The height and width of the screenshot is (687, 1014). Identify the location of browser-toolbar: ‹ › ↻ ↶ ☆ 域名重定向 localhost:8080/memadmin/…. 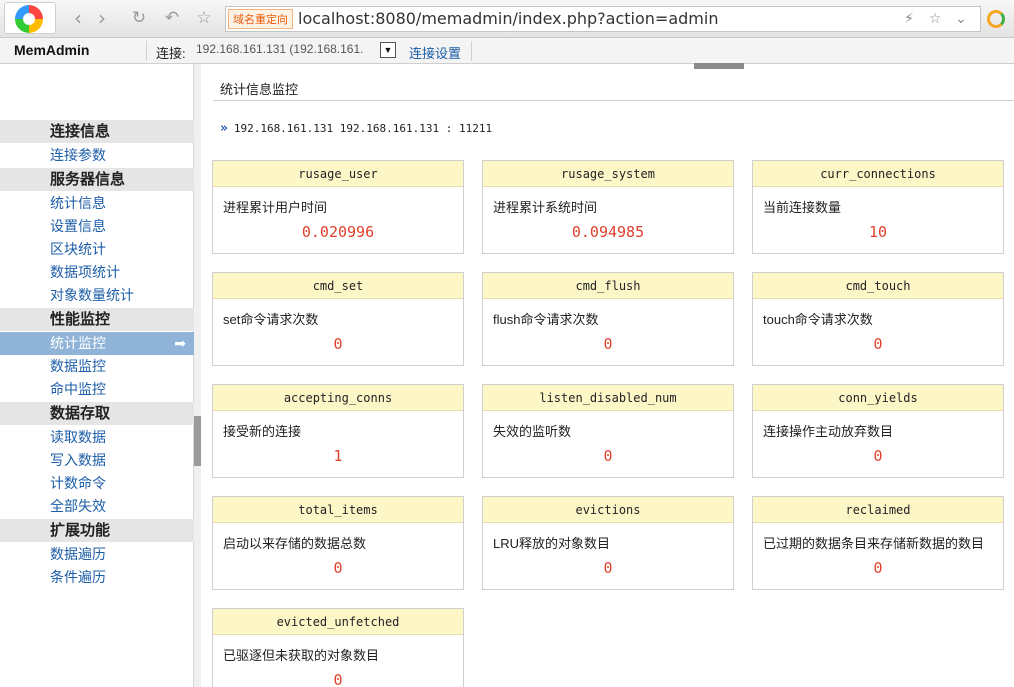
(507, 19).